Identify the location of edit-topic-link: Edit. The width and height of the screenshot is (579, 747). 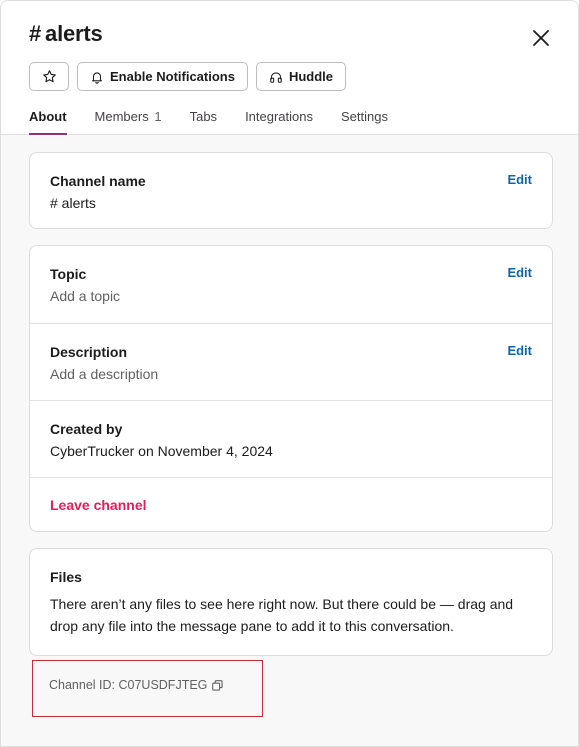
(519, 272).